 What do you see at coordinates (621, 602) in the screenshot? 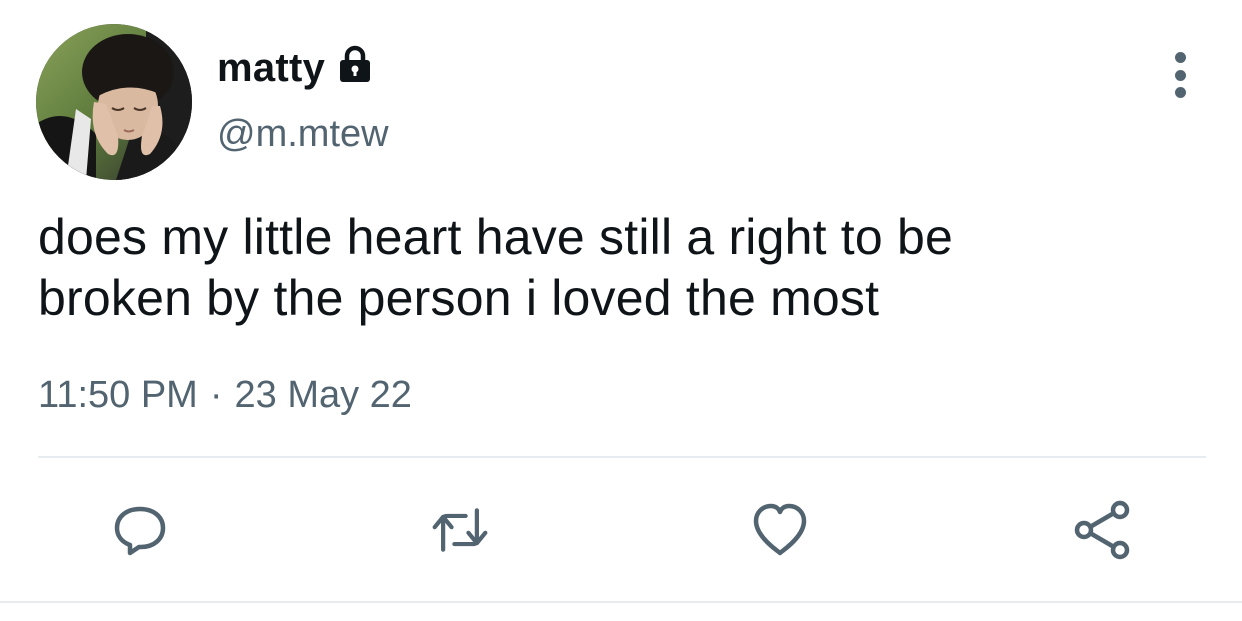
I see `bottom-divider` at bounding box center [621, 602].